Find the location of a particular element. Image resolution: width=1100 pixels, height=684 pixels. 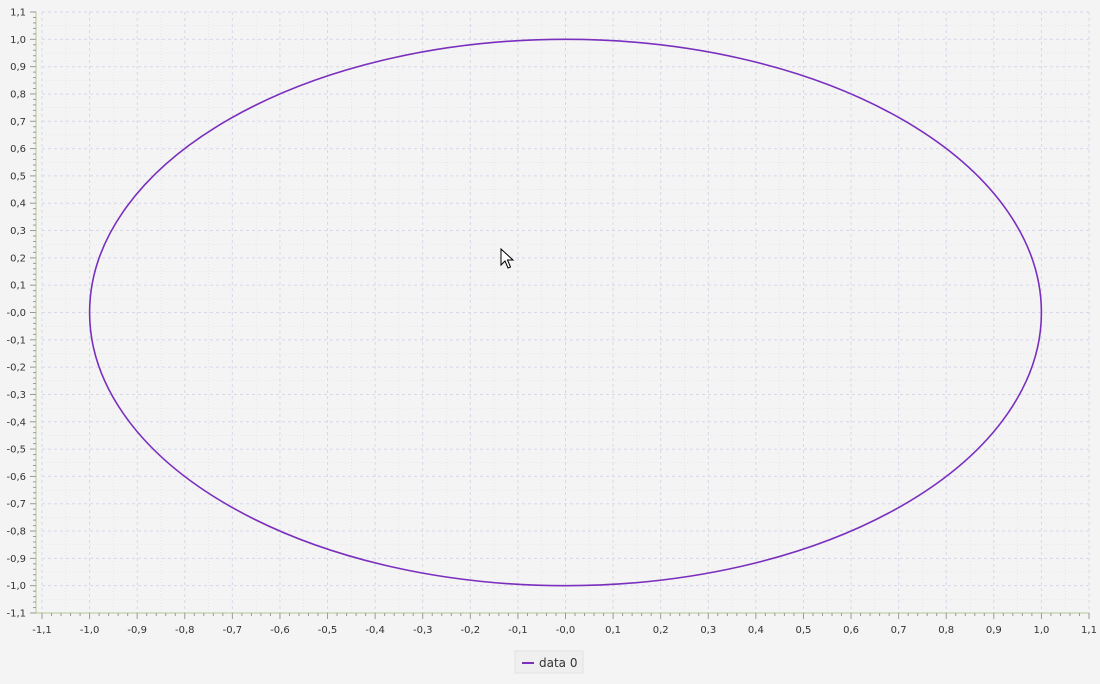

y-tick-label: 0,4 is located at coordinates (18, 204).